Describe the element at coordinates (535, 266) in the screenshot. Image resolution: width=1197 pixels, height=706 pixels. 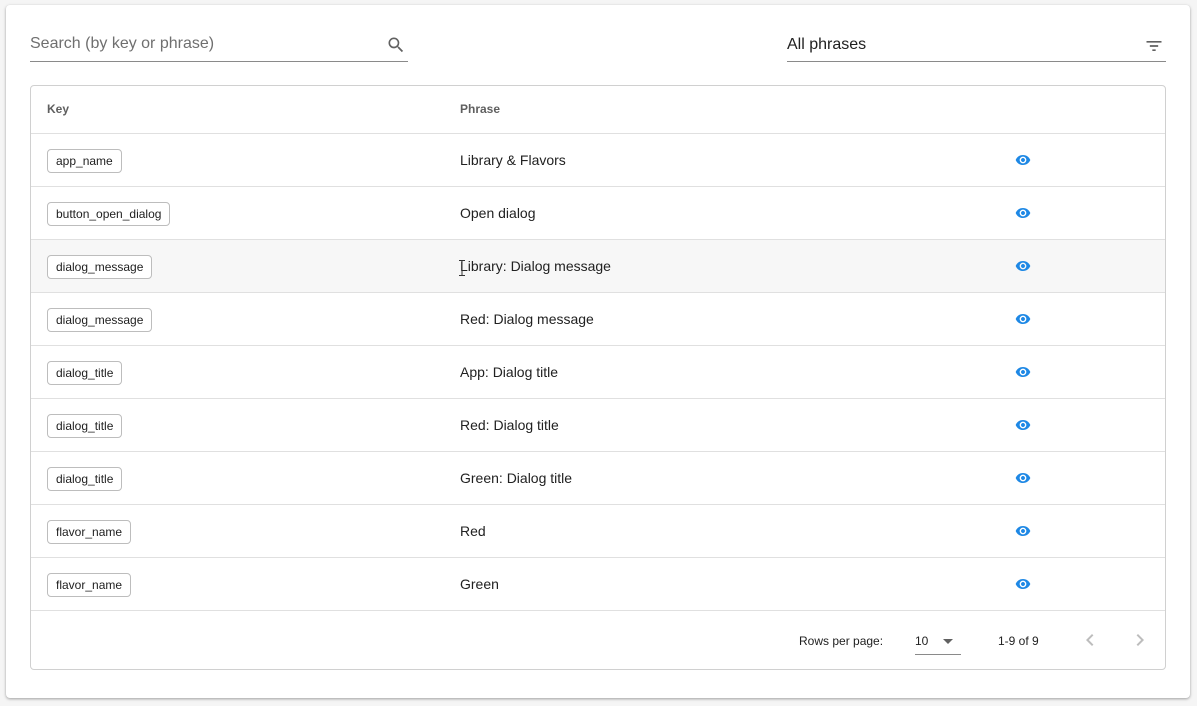
I see `phrase-cell: Library: Dialog message` at that location.